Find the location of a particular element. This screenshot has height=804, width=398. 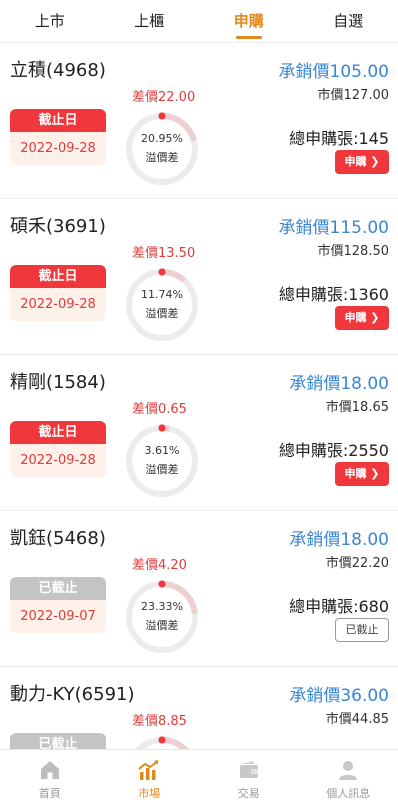

ipo-card: 動力-KY(6591) 承銷價36.00 市價44.85 差價8.85 已截止 is located at coordinates (199, 708).